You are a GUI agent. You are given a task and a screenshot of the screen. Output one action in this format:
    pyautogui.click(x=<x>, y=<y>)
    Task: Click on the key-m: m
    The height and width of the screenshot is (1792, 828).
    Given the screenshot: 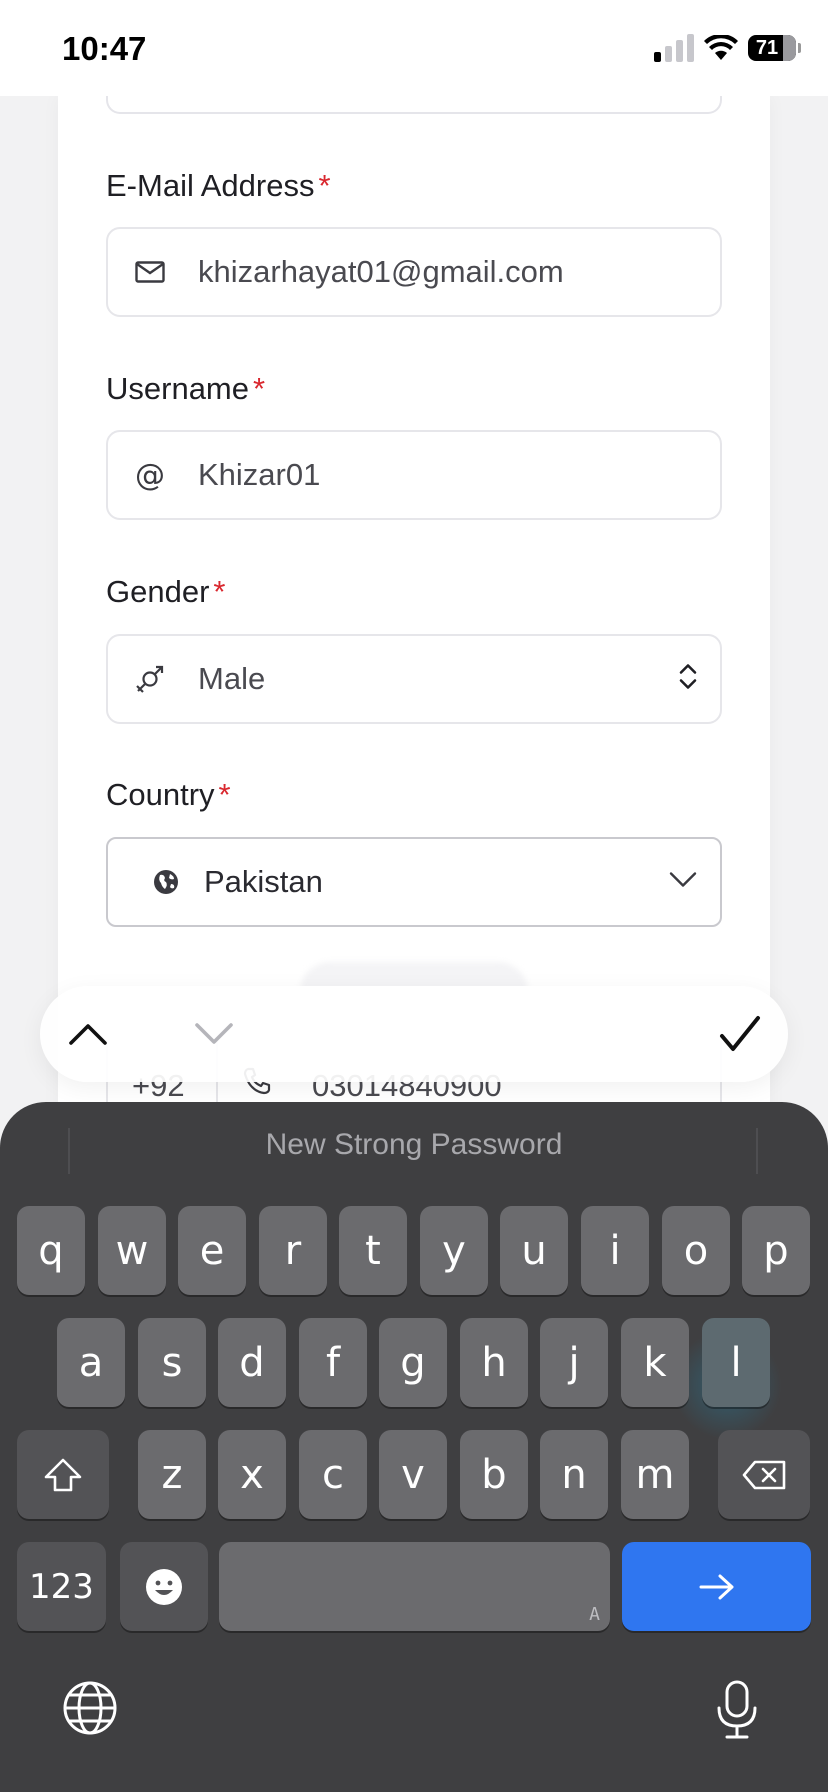 What is the action you would take?
    pyautogui.click(x=655, y=1474)
    